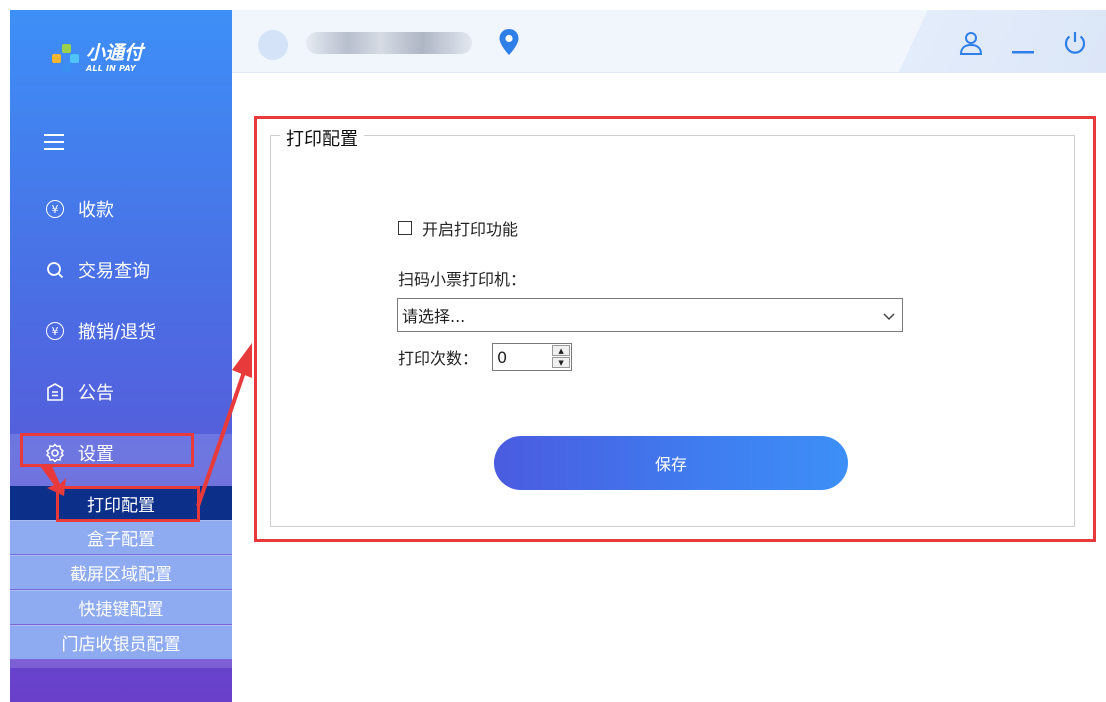  What do you see at coordinates (146, 425) in the screenshot?
I see `annotation-arrows` at bounding box center [146, 425].